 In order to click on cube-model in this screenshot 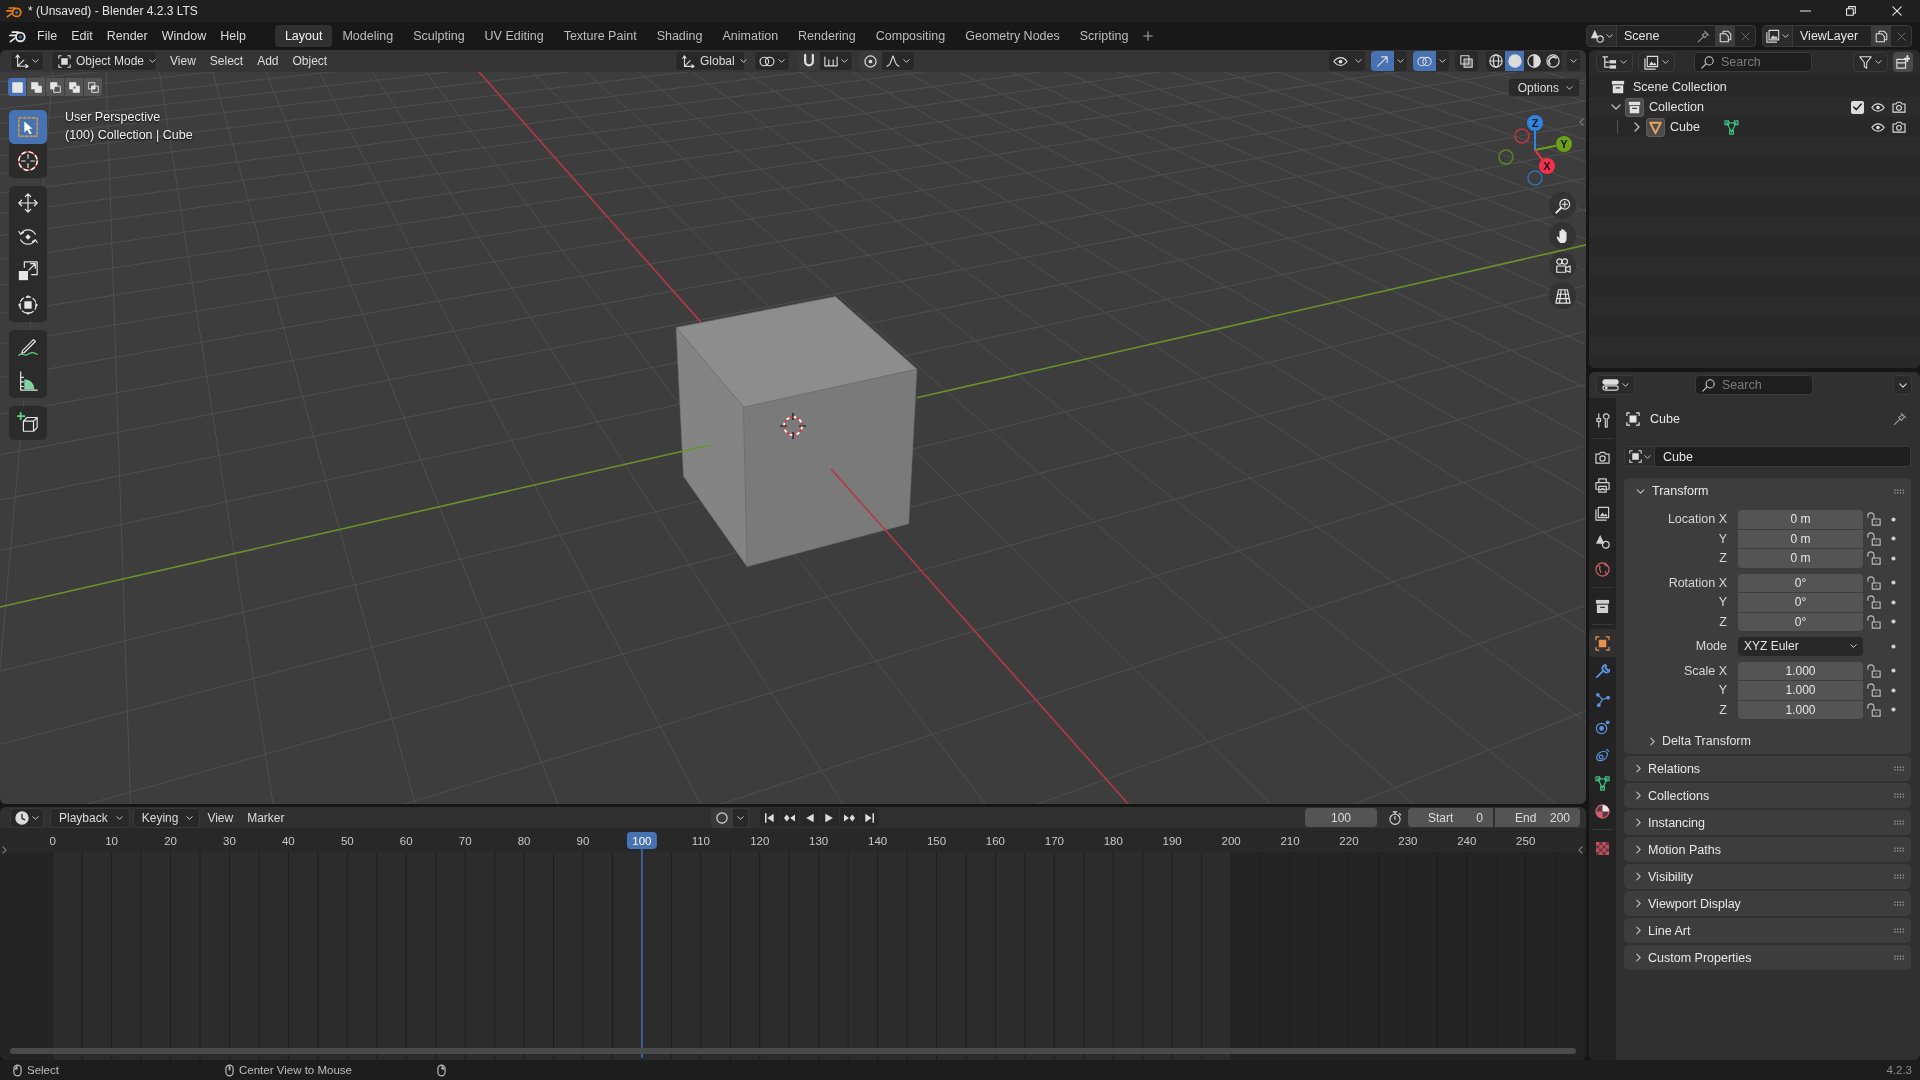, I will do `click(796, 431)`.